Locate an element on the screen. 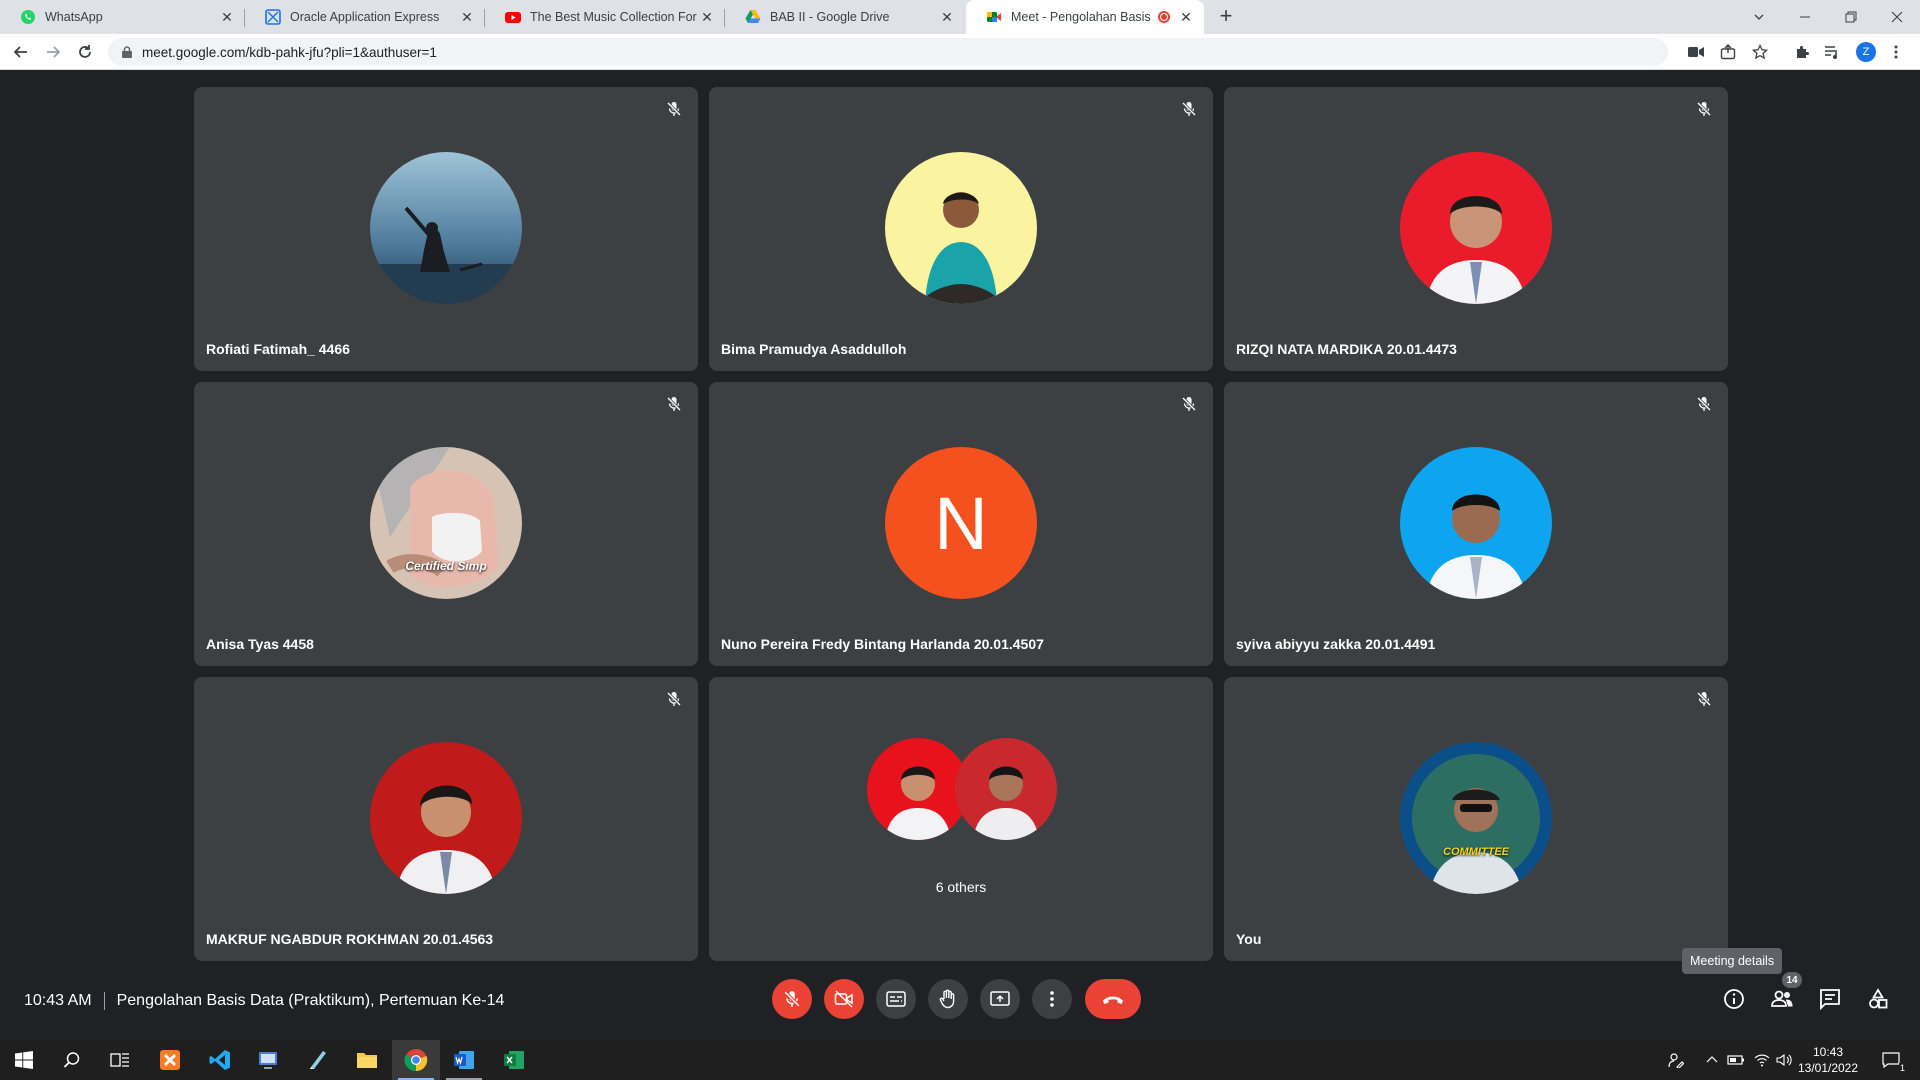 This screenshot has height=1080, width=1920. clock-date: 13/01/2022 is located at coordinates (1828, 1068).